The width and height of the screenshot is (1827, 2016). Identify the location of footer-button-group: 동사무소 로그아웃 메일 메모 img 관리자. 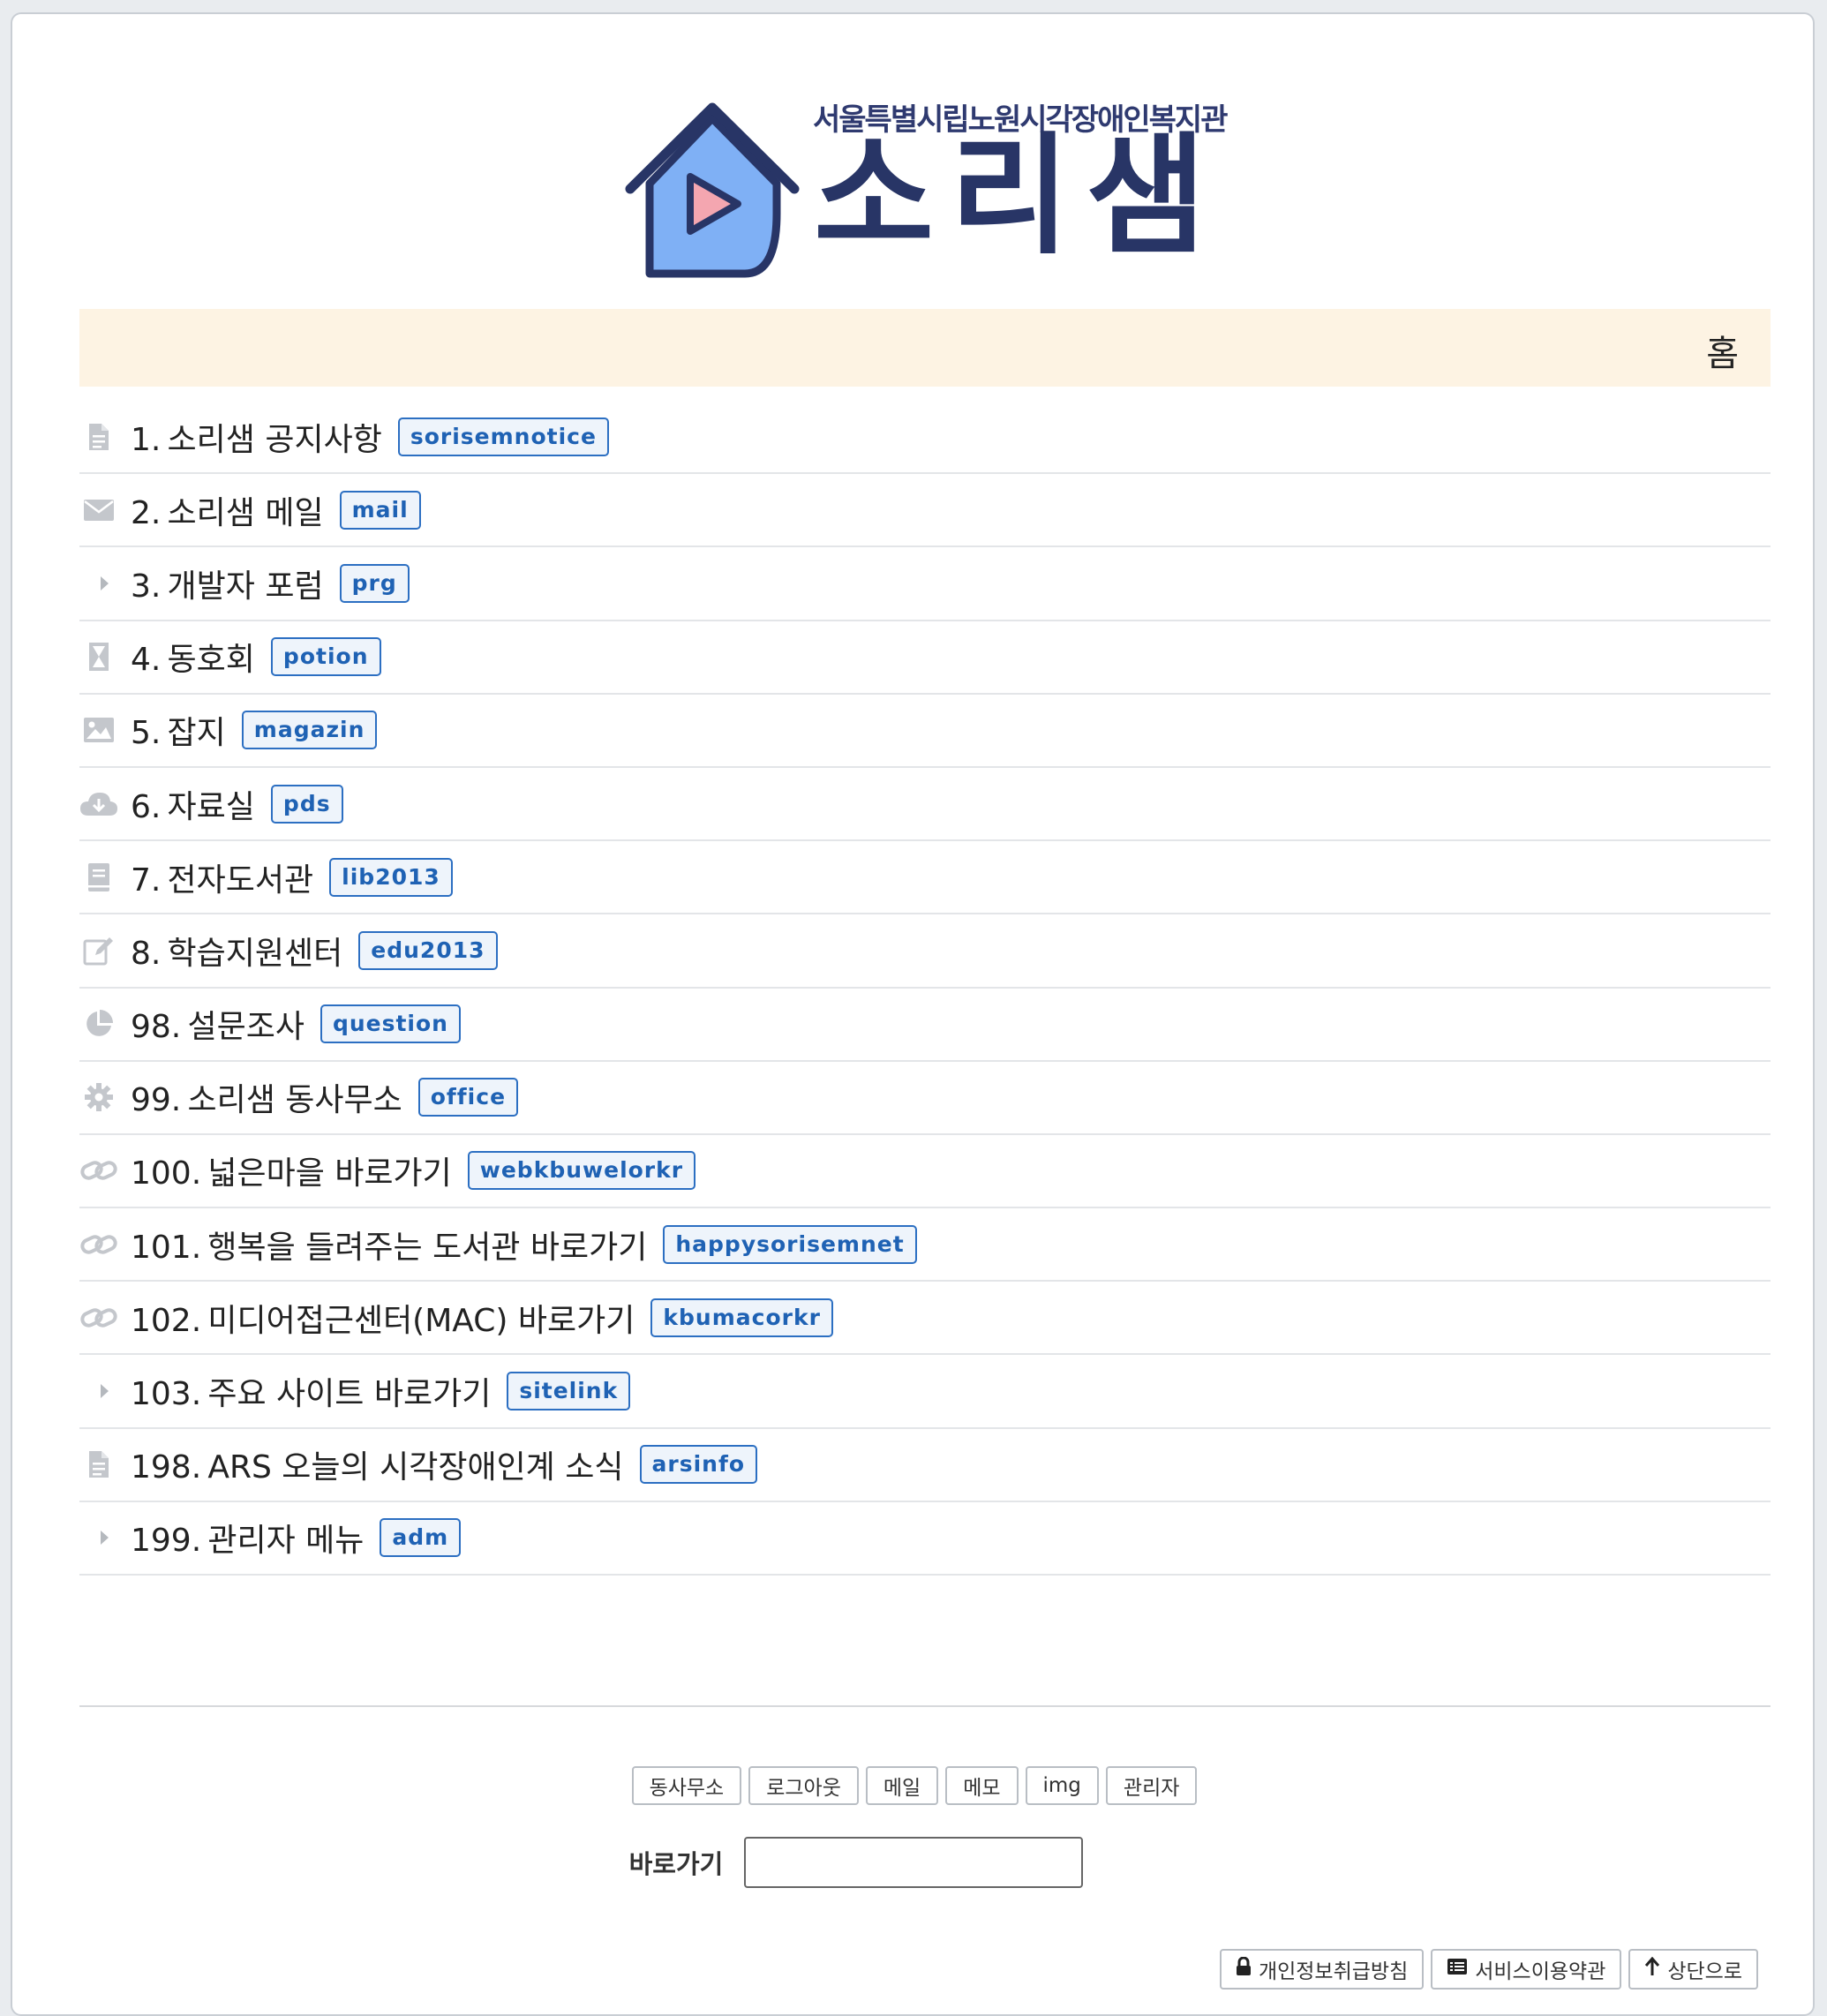
(914, 1785).